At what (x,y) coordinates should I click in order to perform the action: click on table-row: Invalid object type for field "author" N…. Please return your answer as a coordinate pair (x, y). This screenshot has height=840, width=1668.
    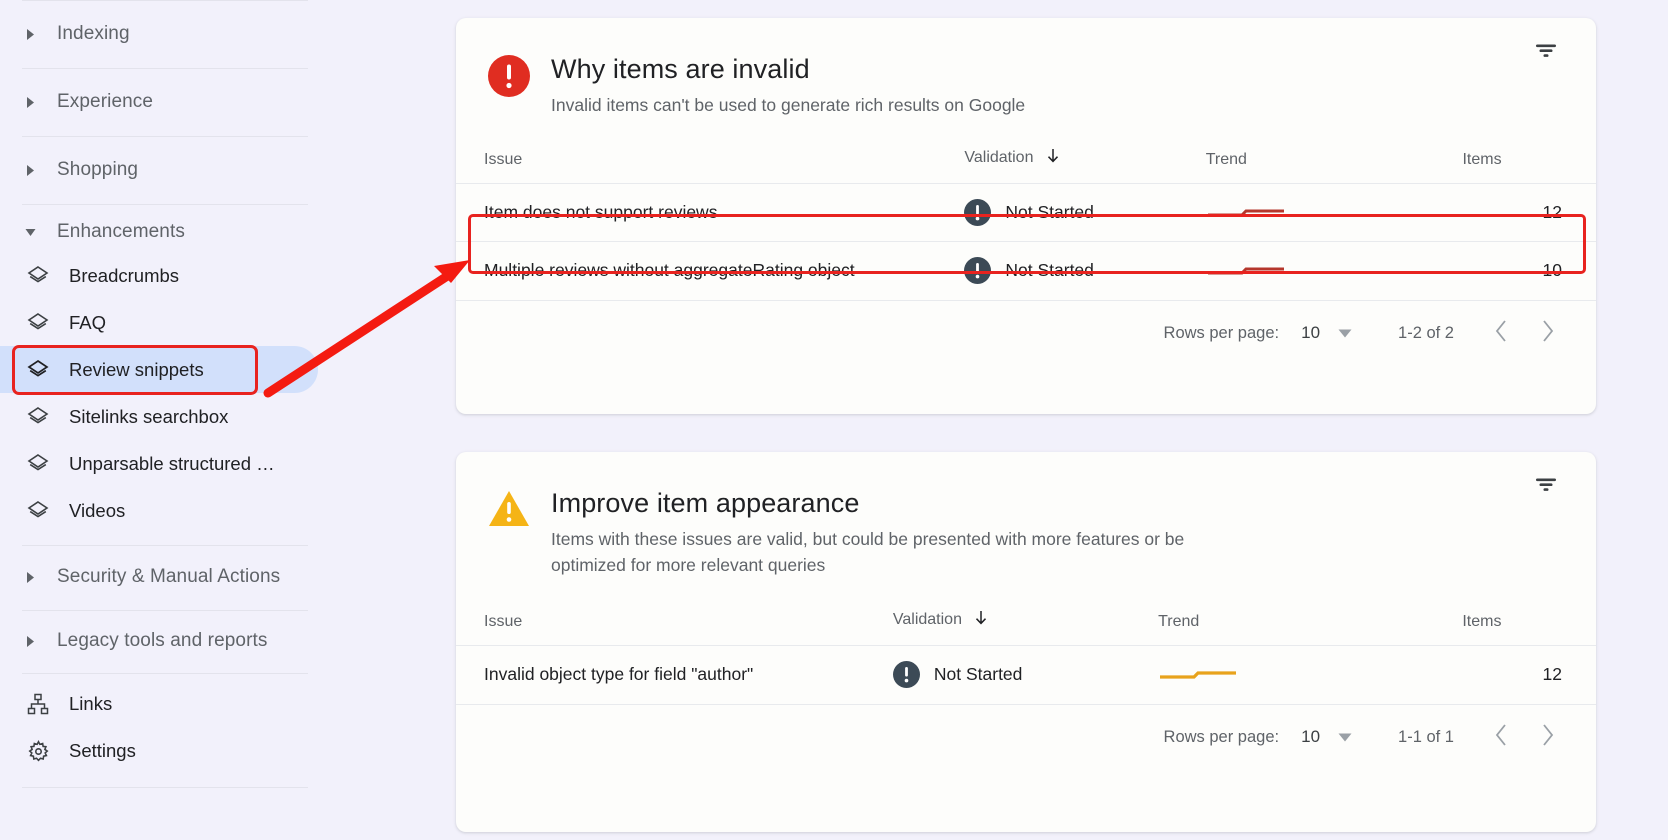
    Looking at the image, I should click on (1026, 674).